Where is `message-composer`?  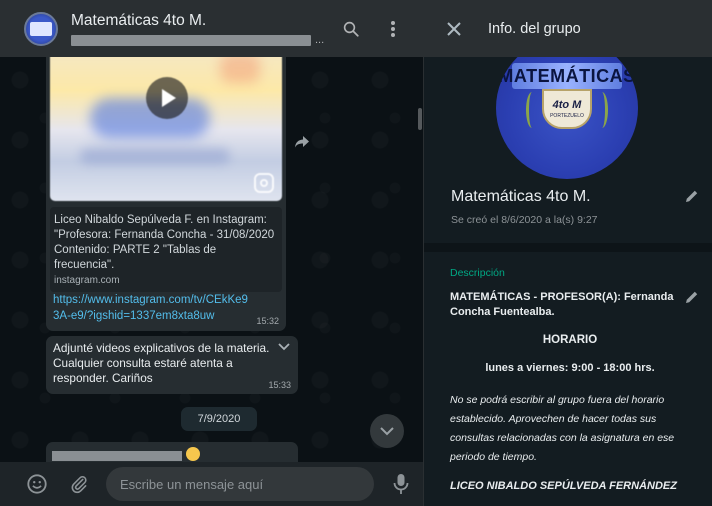
message-composer is located at coordinates (211, 484).